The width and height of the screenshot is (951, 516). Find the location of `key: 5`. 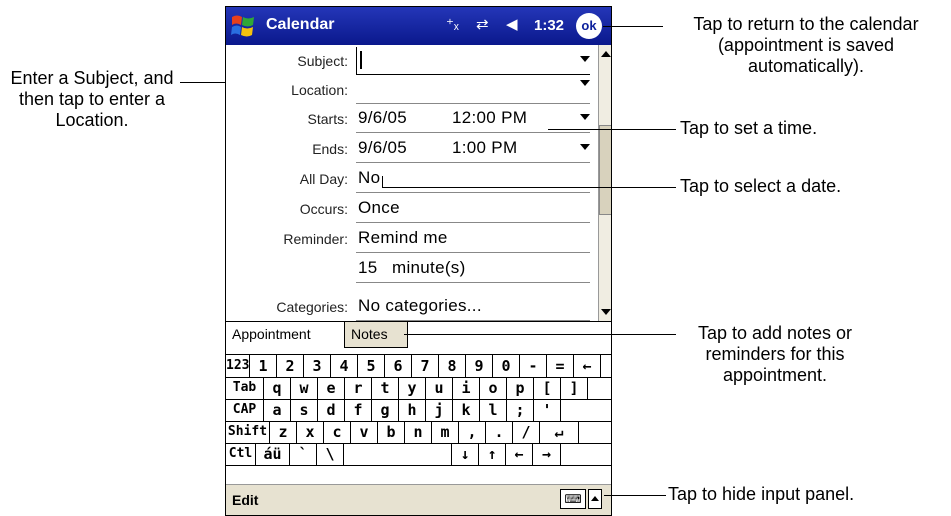

key: 5 is located at coordinates (371, 366).